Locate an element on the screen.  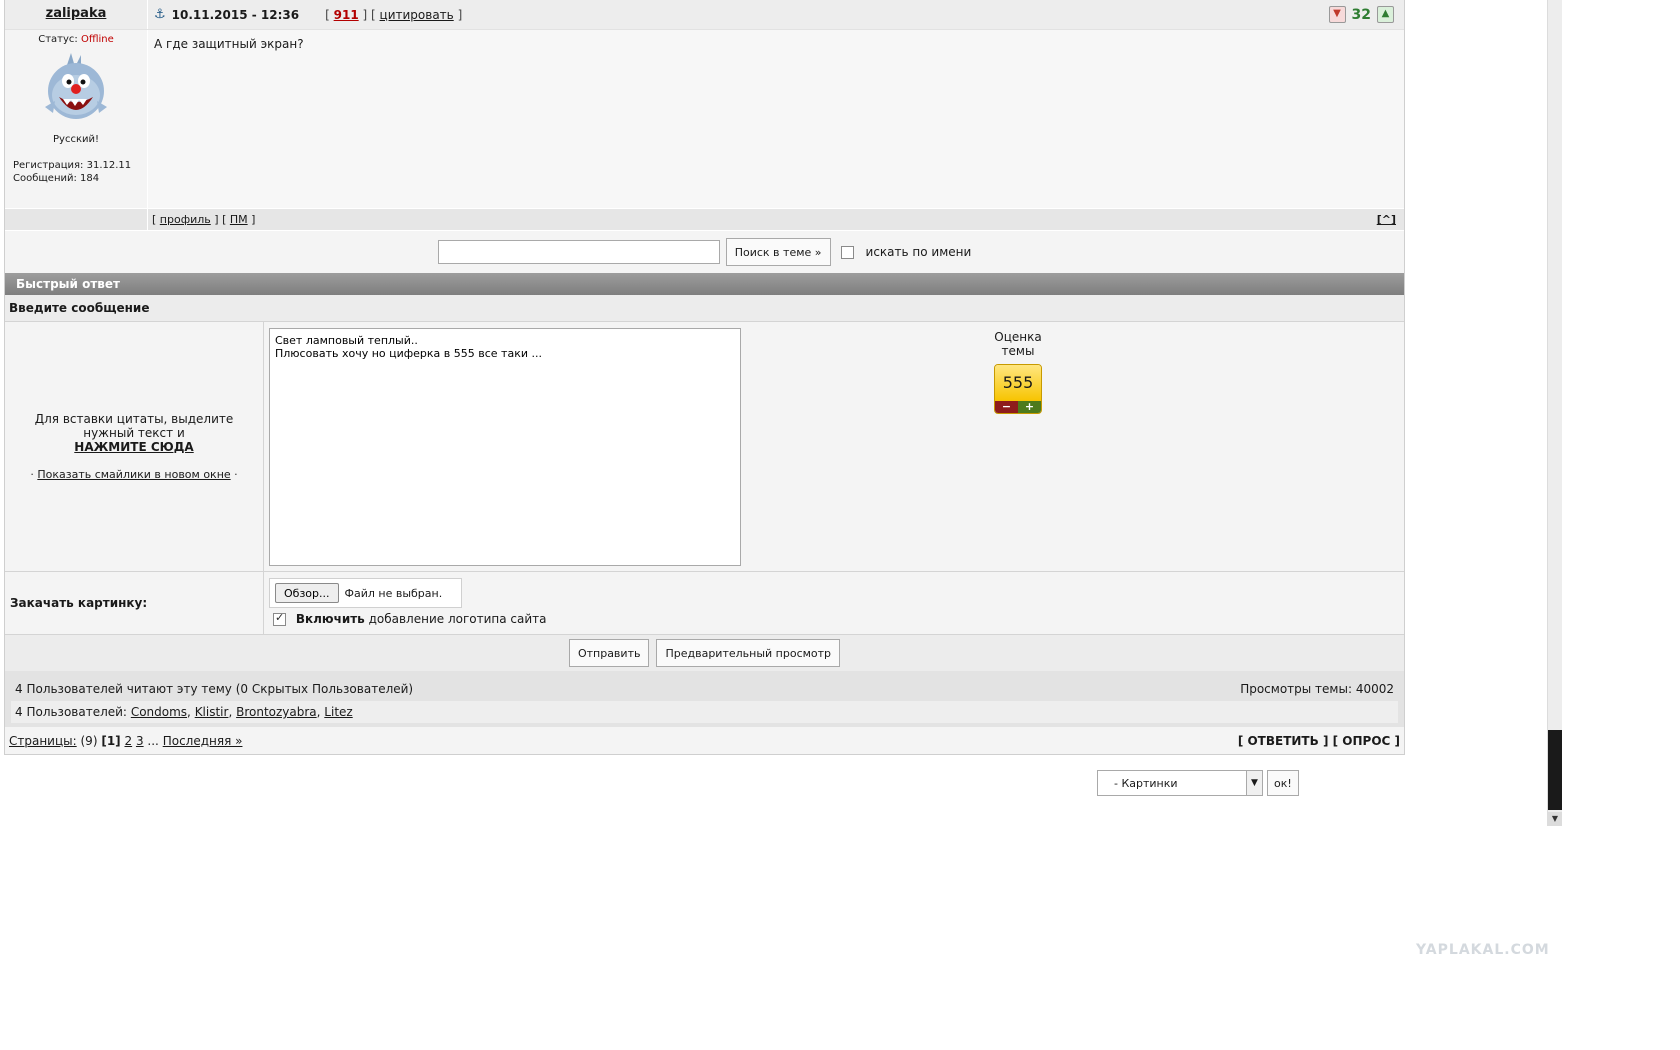
reader-link: Litez is located at coordinates (338, 712).